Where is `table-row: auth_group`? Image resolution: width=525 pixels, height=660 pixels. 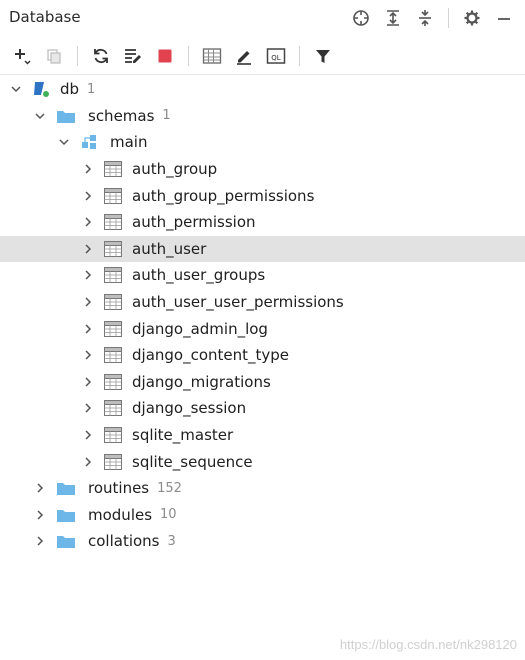 table-row: auth_group is located at coordinates (262, 169).